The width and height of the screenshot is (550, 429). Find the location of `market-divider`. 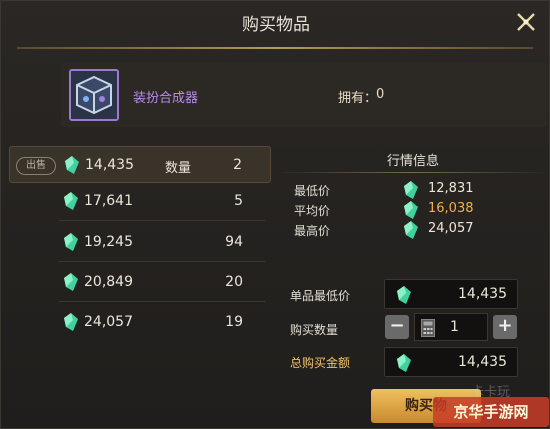

market-divider is located at coordinates (413, 172).